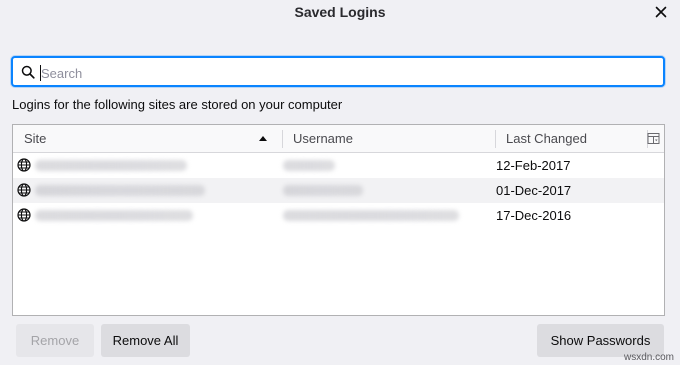 The image size is (680, 365). I want to click on last-changed-cell: 12-Feb-2017, so click(533, 165).